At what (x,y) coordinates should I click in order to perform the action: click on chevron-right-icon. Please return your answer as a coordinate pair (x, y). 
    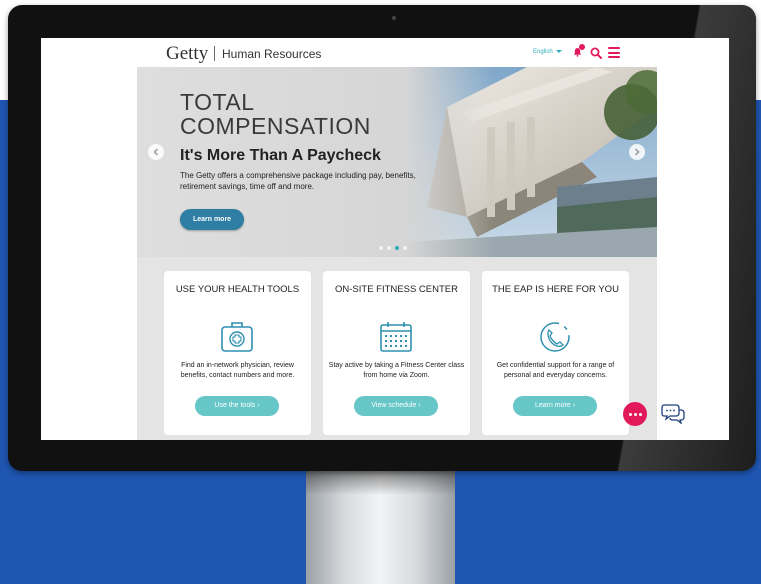
    Looking at the image, I should click on (637, 152).